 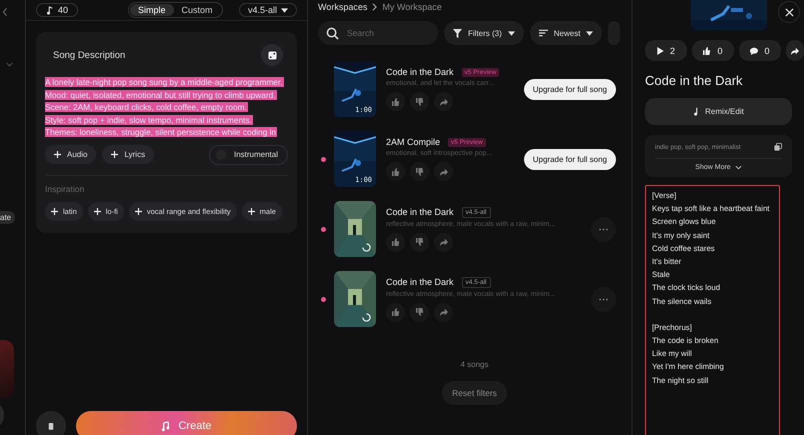 What do you see at coordinates (566, 33) in the screenshot?
I see `sort-button: Newest` at bounding box center [566, 33].